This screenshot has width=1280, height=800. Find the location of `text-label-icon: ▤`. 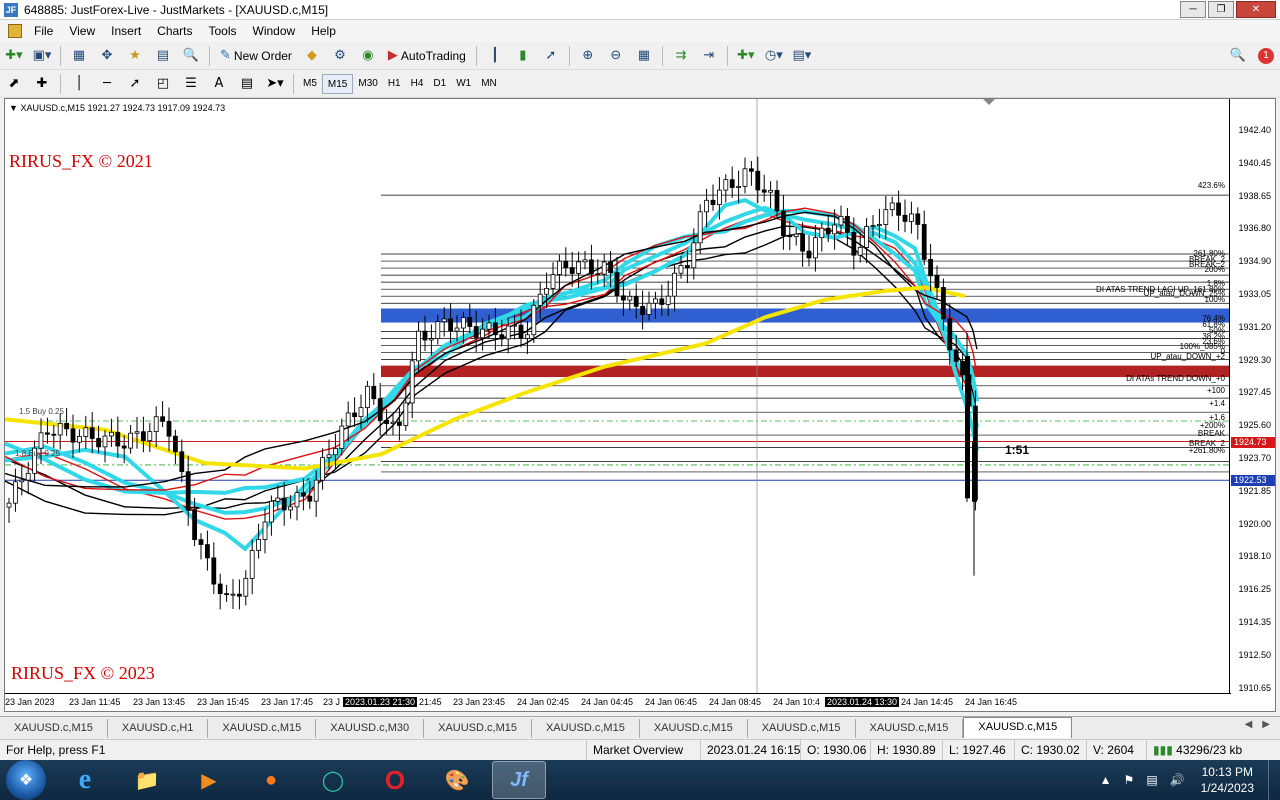

text-label-icon: ▤ is located at coordinates (247, 84).